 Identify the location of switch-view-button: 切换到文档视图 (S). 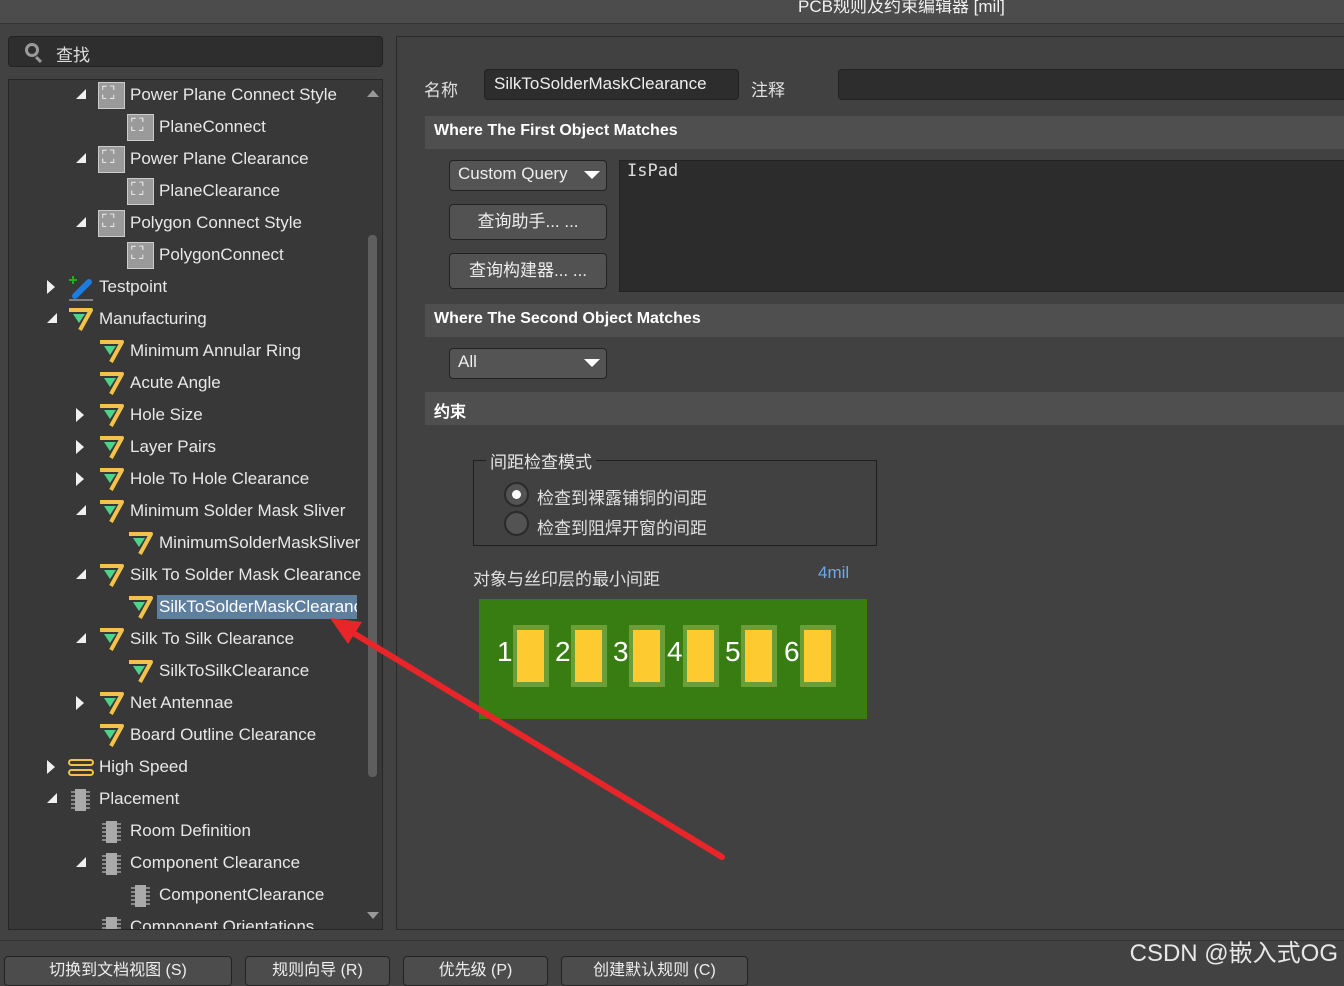
(118, 971).